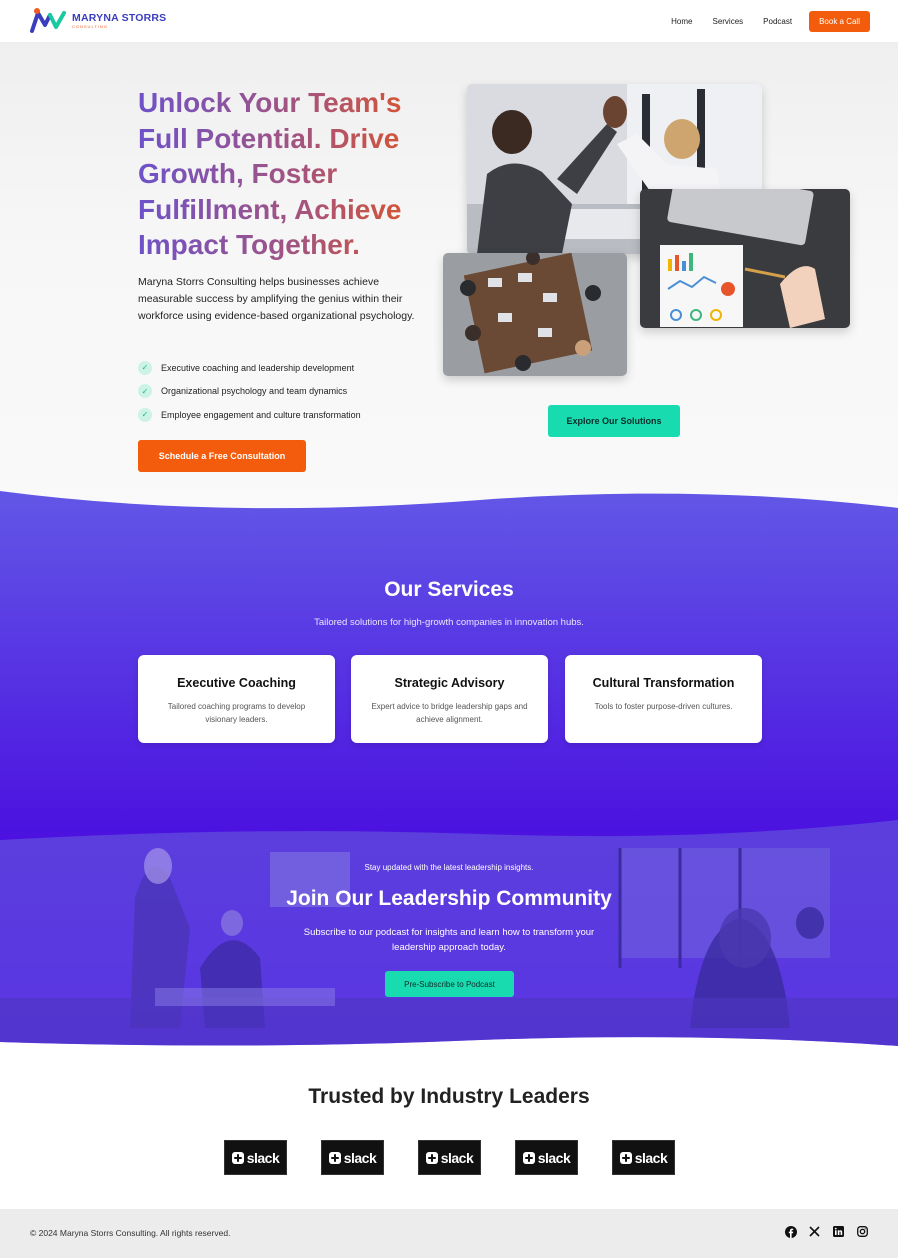 The image size is (898, 1258). What do you see at coordinates (90, 26) in the screenshot?
I see `brand-subtitle: CONSULTING` at bounding box center [90, 26].